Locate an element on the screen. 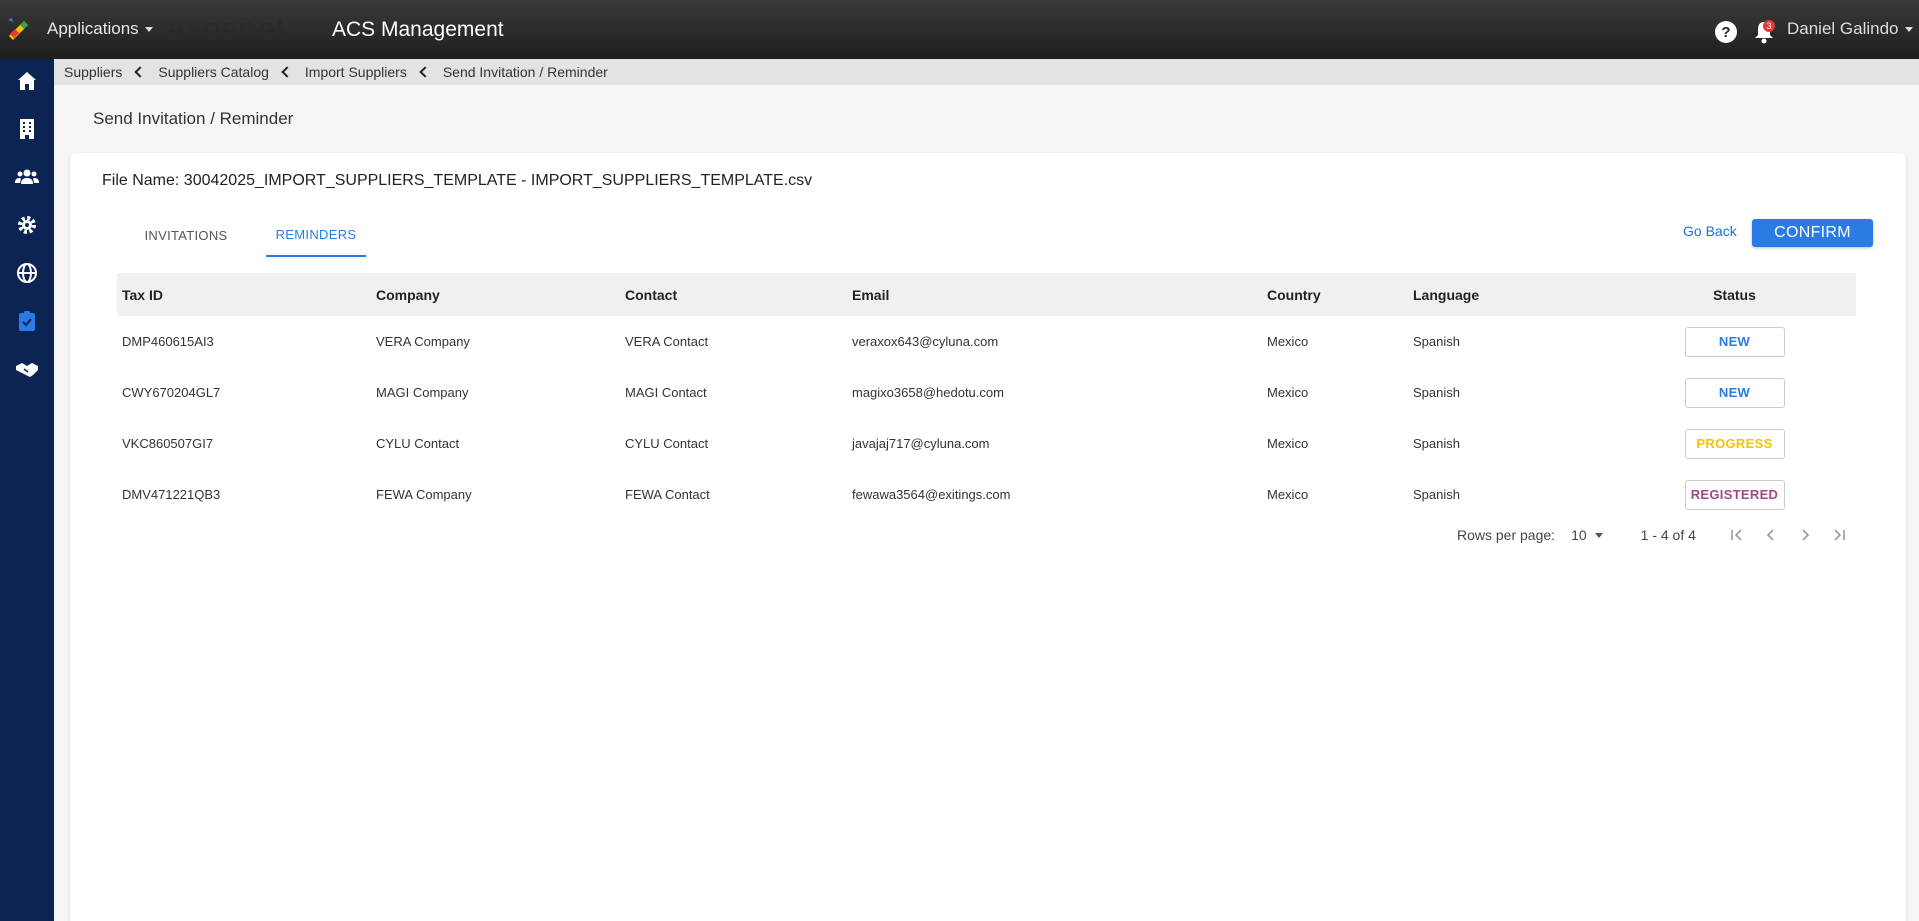 This screenshot has height=921, width=1919. breadcrumb-suppliers-catalog: Suppliers Catalog is located at coordinates (213, 72).